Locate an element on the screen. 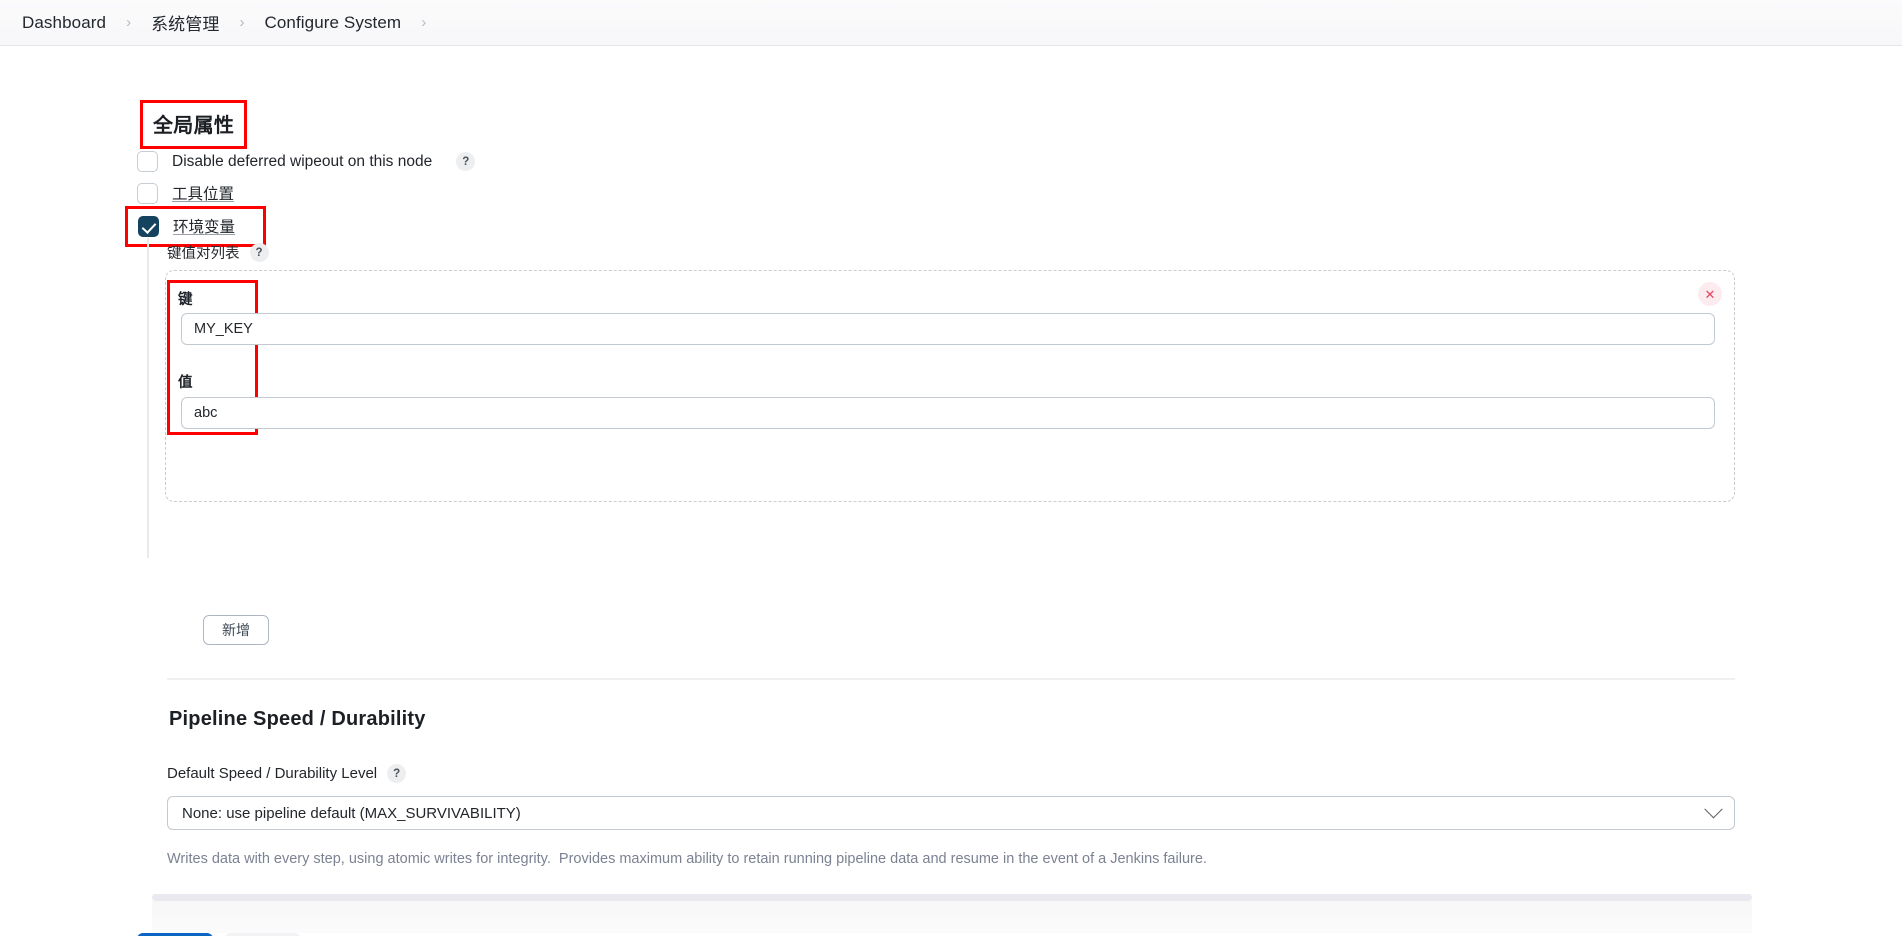 Image resolution: width=1902 pixels, height=936 pixels. global-properties-heading-annotation: 全局属性 is located at coordinates (194, 124).